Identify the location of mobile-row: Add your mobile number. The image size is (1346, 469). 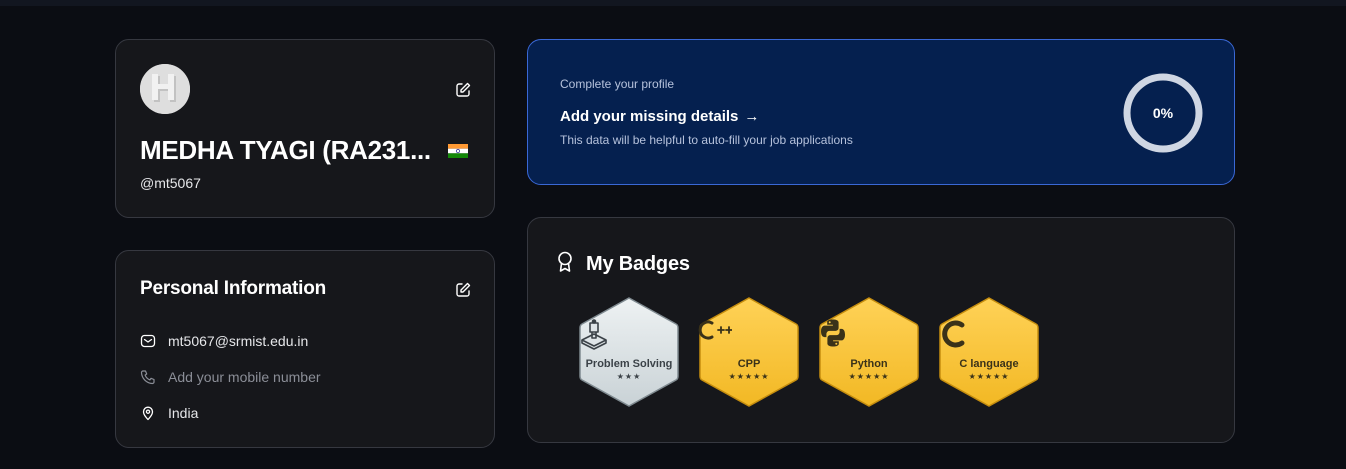
(230, 377).